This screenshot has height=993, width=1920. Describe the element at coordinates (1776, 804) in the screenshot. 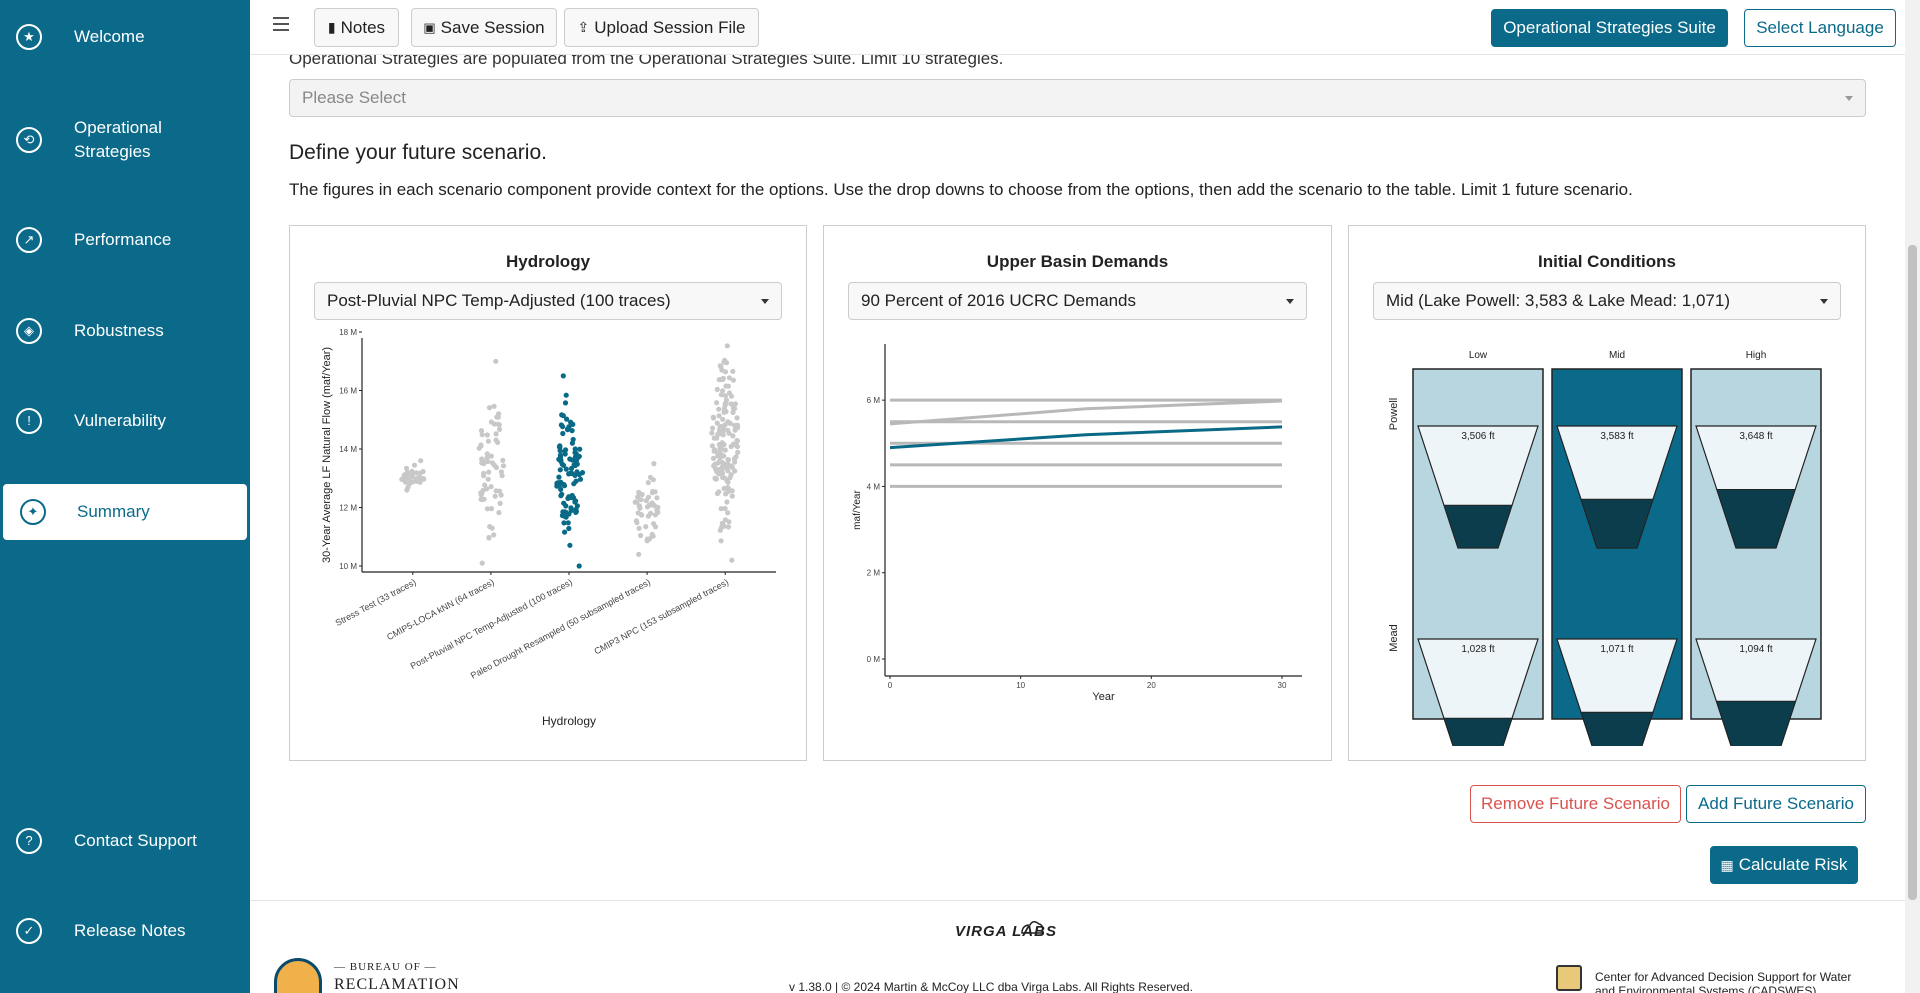

I see `add-scenario-button: Add Future Scenario` at that location.